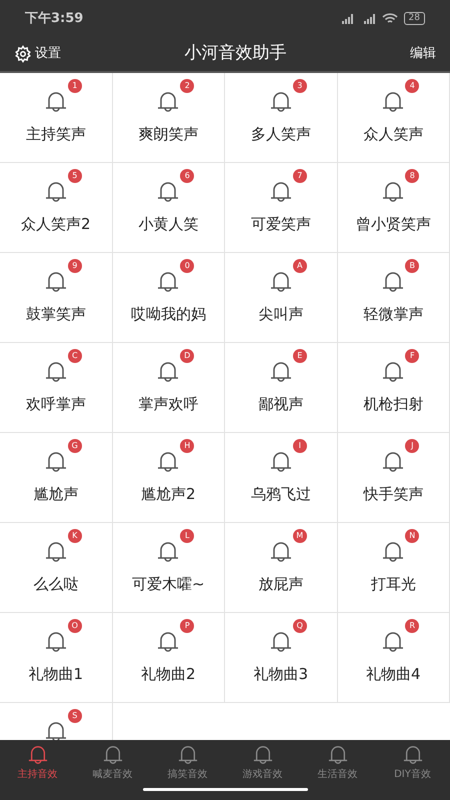 The width and height of the screenshot is (450, 800). I want to click on settings-icon, so click(23, 54).